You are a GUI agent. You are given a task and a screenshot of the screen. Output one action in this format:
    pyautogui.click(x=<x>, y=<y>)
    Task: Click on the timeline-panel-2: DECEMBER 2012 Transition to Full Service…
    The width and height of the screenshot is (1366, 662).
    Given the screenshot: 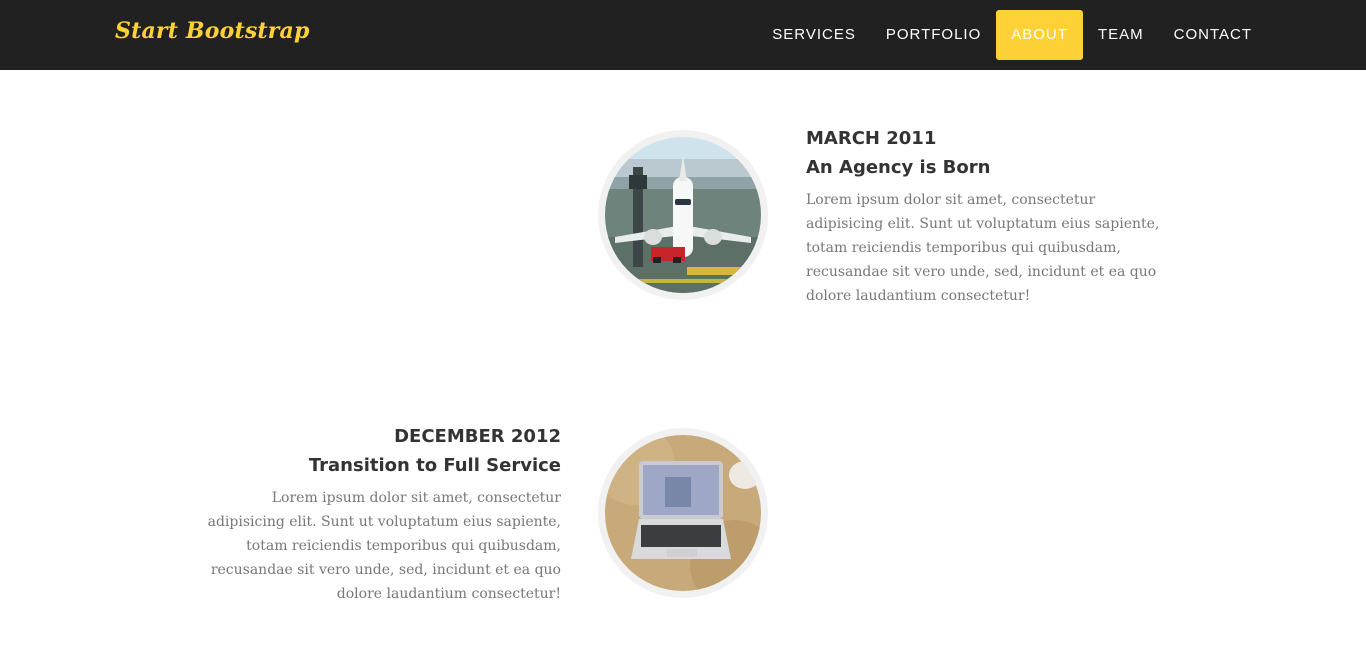 What is the action you would take?
    pyautogui.click(x=383, y=514)
    